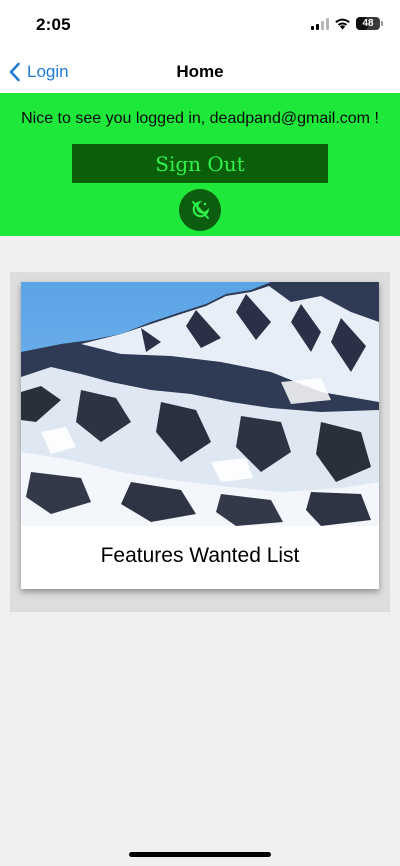  I want to click on battery-icon: 48, so click(369, 23).